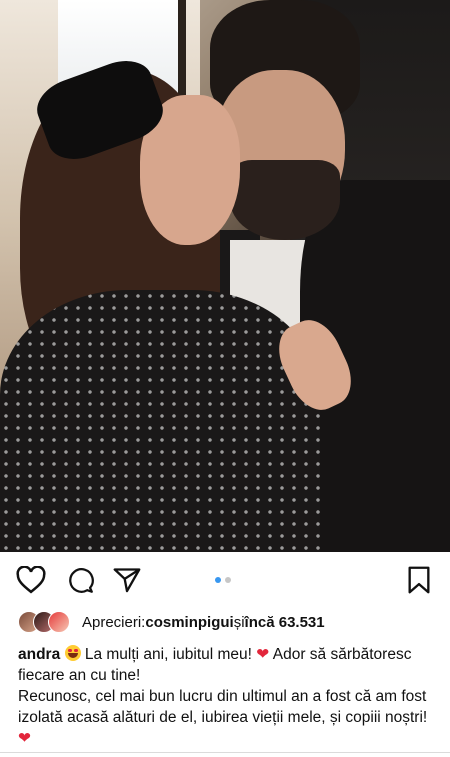 The image size is (450, 757). What do you see at coordinates (189, 622) in the screenshot?
I see `liker-username: cosminpigui` at bounding box center [189, 622].